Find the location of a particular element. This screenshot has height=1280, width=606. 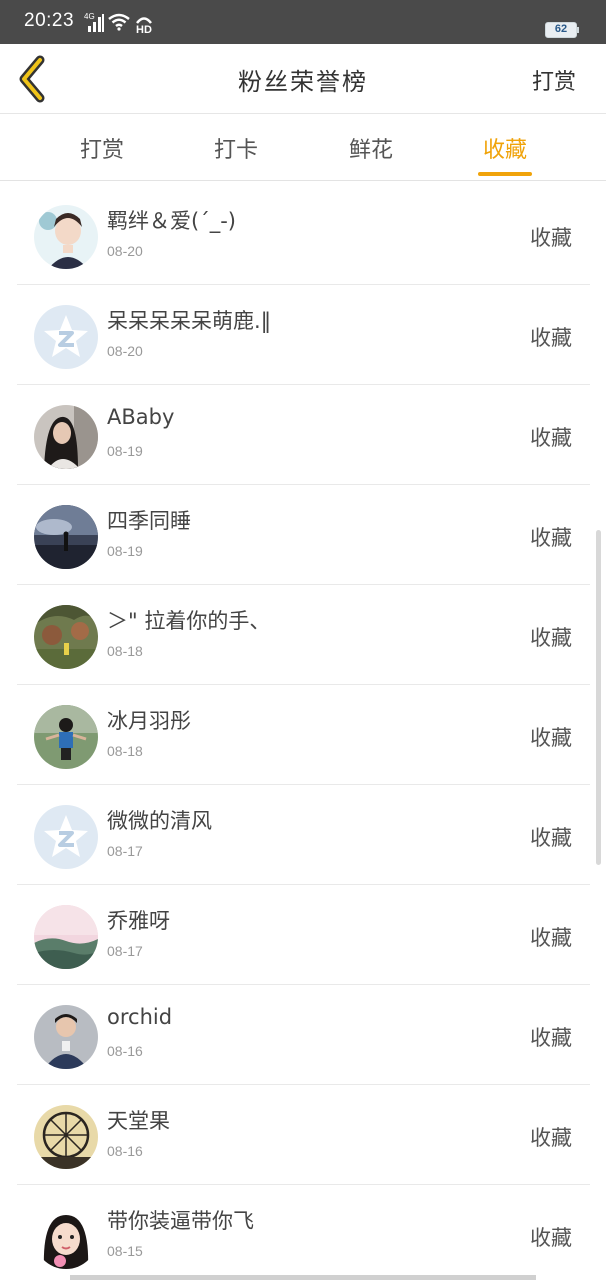

user-name: 微微的清风 is located at coordinates (159, 821).